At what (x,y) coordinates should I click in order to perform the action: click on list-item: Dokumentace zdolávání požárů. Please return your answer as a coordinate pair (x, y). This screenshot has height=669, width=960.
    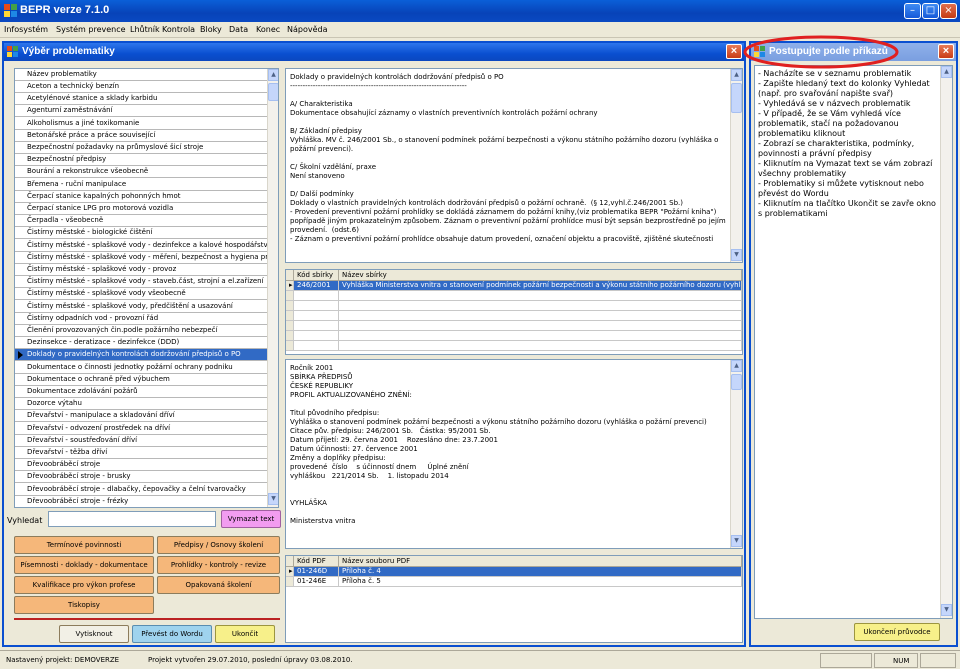
    Looking at the image, I should click on (141, 392).